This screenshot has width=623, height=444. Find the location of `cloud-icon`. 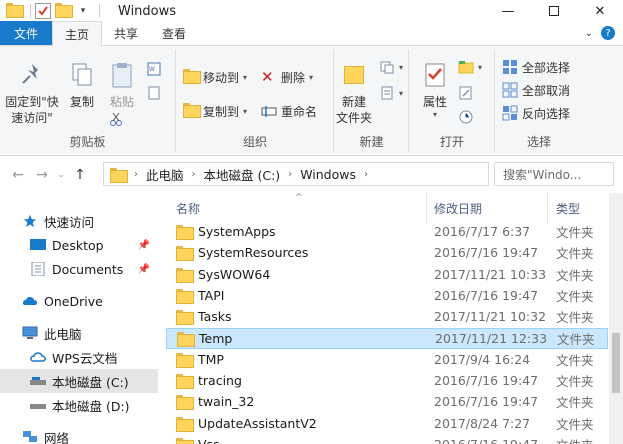

cloud-icon is located at coordinates (30, 301).